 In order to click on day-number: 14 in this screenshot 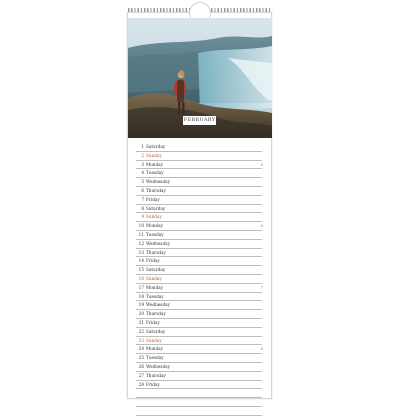, I will do `click(141, 261)`.